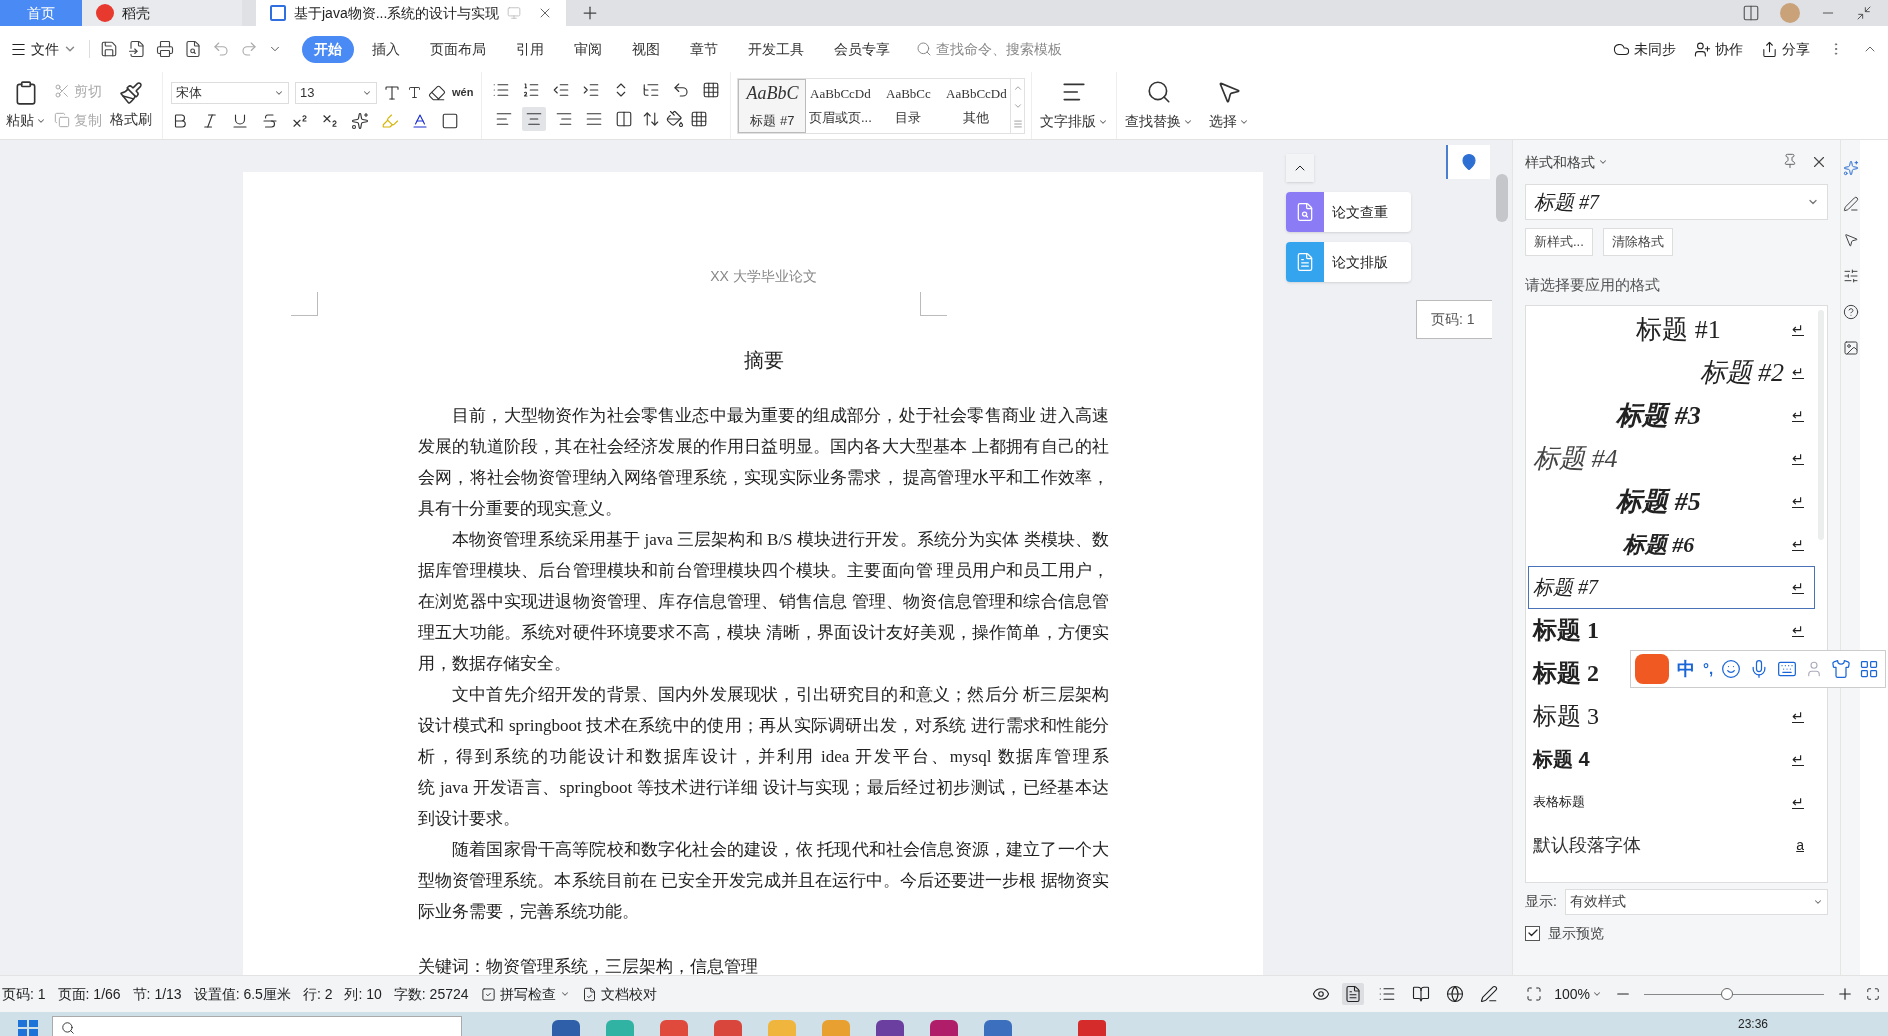  I want to click on text-effect-icon, so click(360, 120).